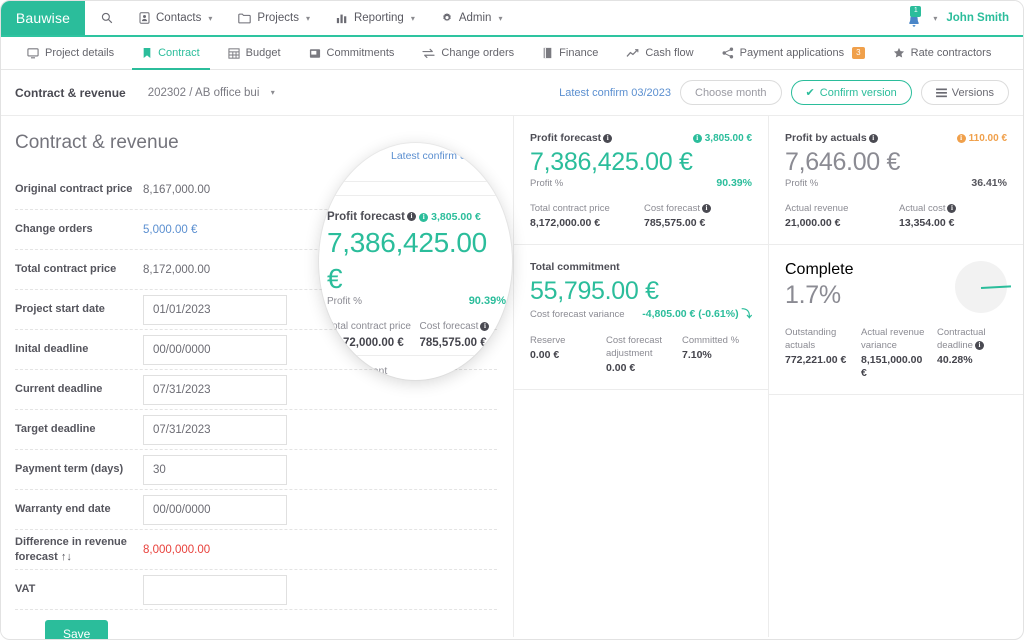 Image resolution: width=1024 pixels, height=640 pixels. Describe the element at coordinates (215, 469) in the screenshot. I see `payment-term-input` at that location.